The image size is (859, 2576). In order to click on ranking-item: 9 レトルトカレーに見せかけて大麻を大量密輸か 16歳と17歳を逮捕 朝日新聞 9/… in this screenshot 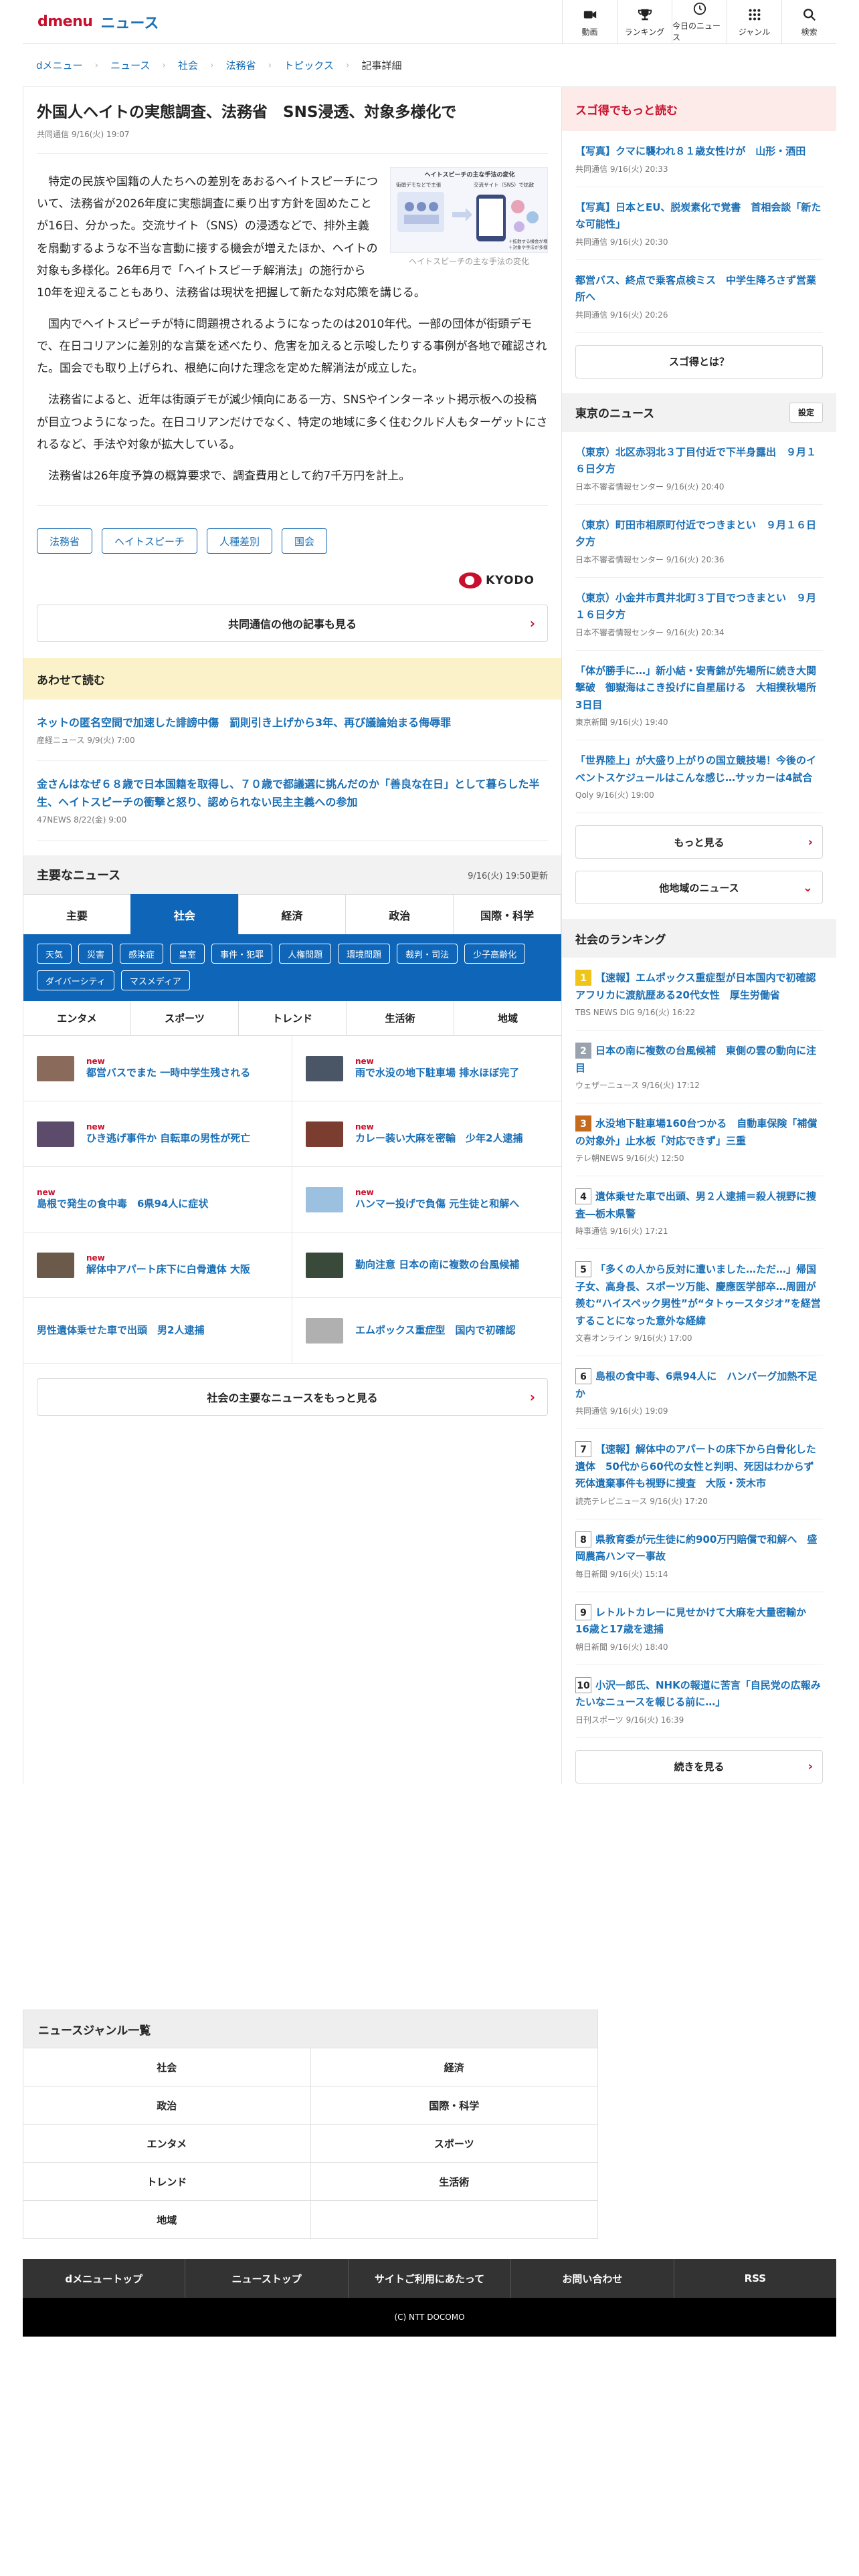, I will do `click(699, 1628)`.